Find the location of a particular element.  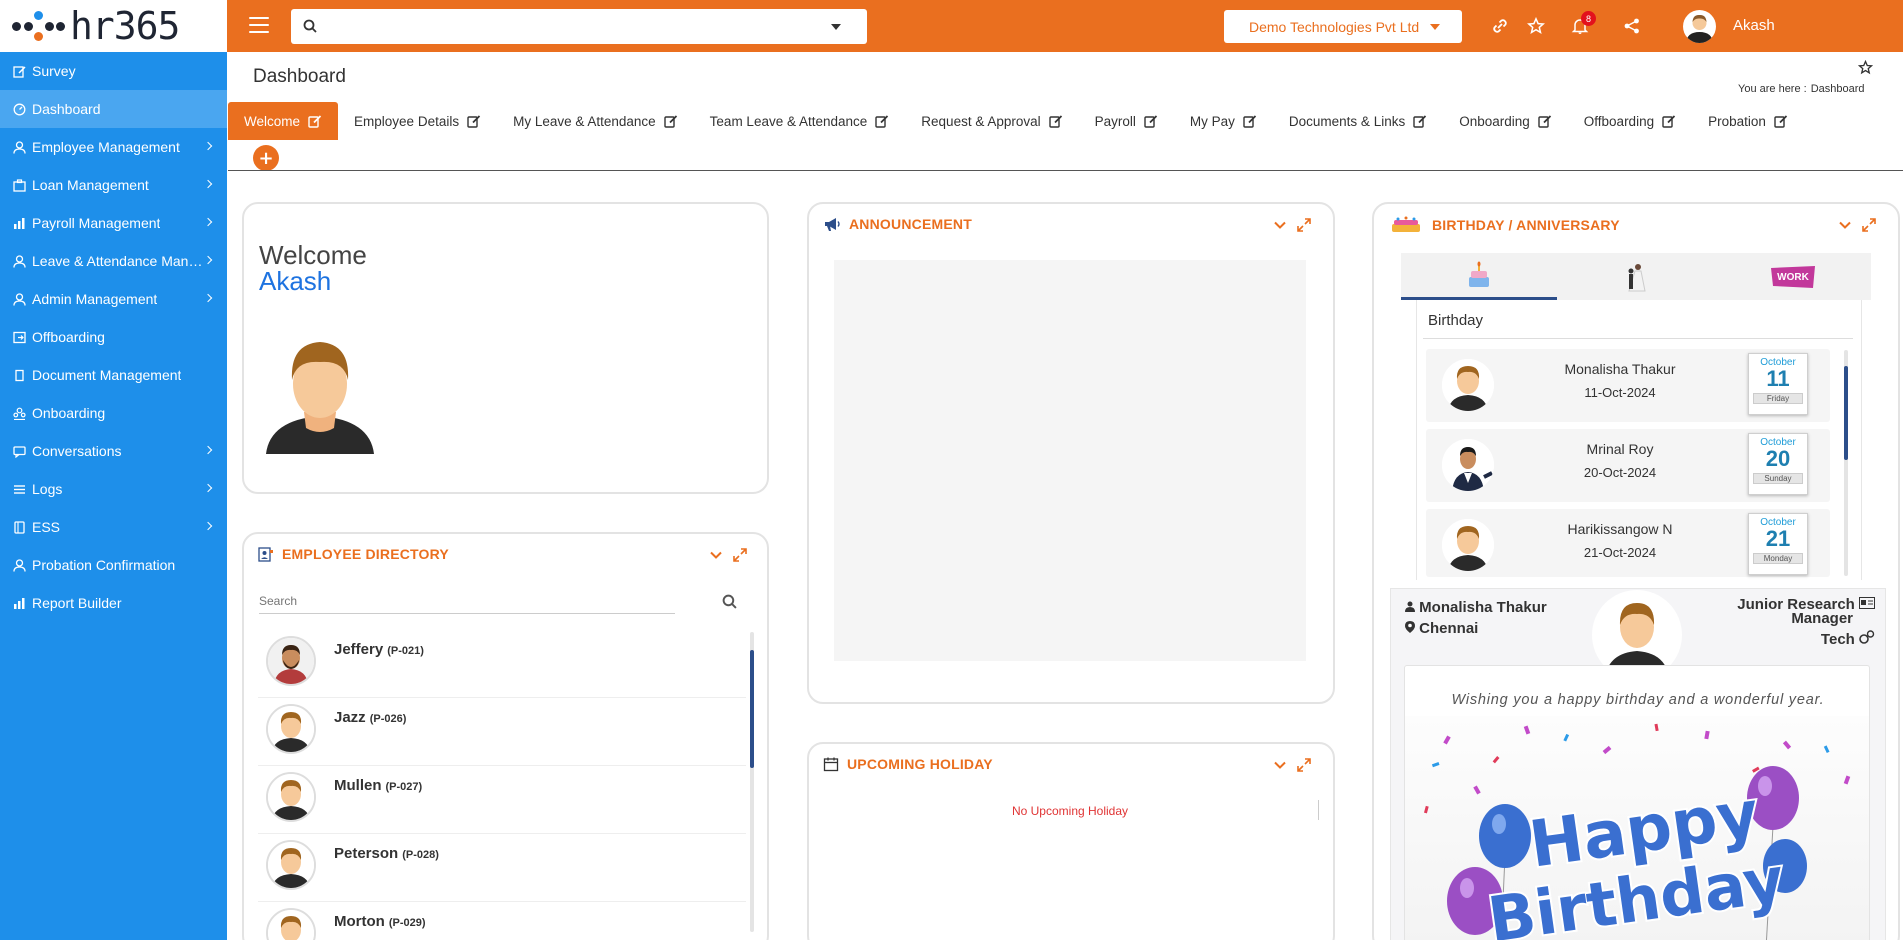

sidebar-item-leave-attendance-management: Leave & Attendance Management is located at coordinates (113, 261).